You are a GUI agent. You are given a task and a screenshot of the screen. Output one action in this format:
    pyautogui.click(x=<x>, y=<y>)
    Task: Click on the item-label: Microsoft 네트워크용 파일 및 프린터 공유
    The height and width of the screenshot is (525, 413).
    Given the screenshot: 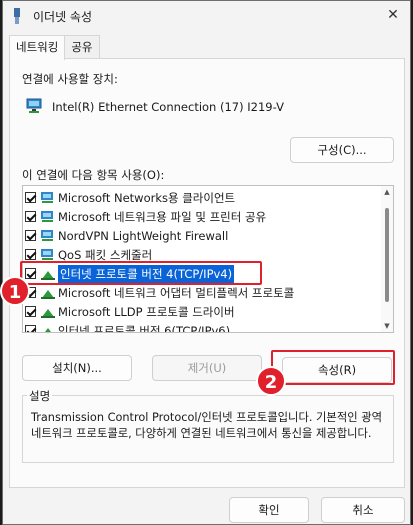 What is the action you would take?
    pyautogui.click(x=162, y=216)
    